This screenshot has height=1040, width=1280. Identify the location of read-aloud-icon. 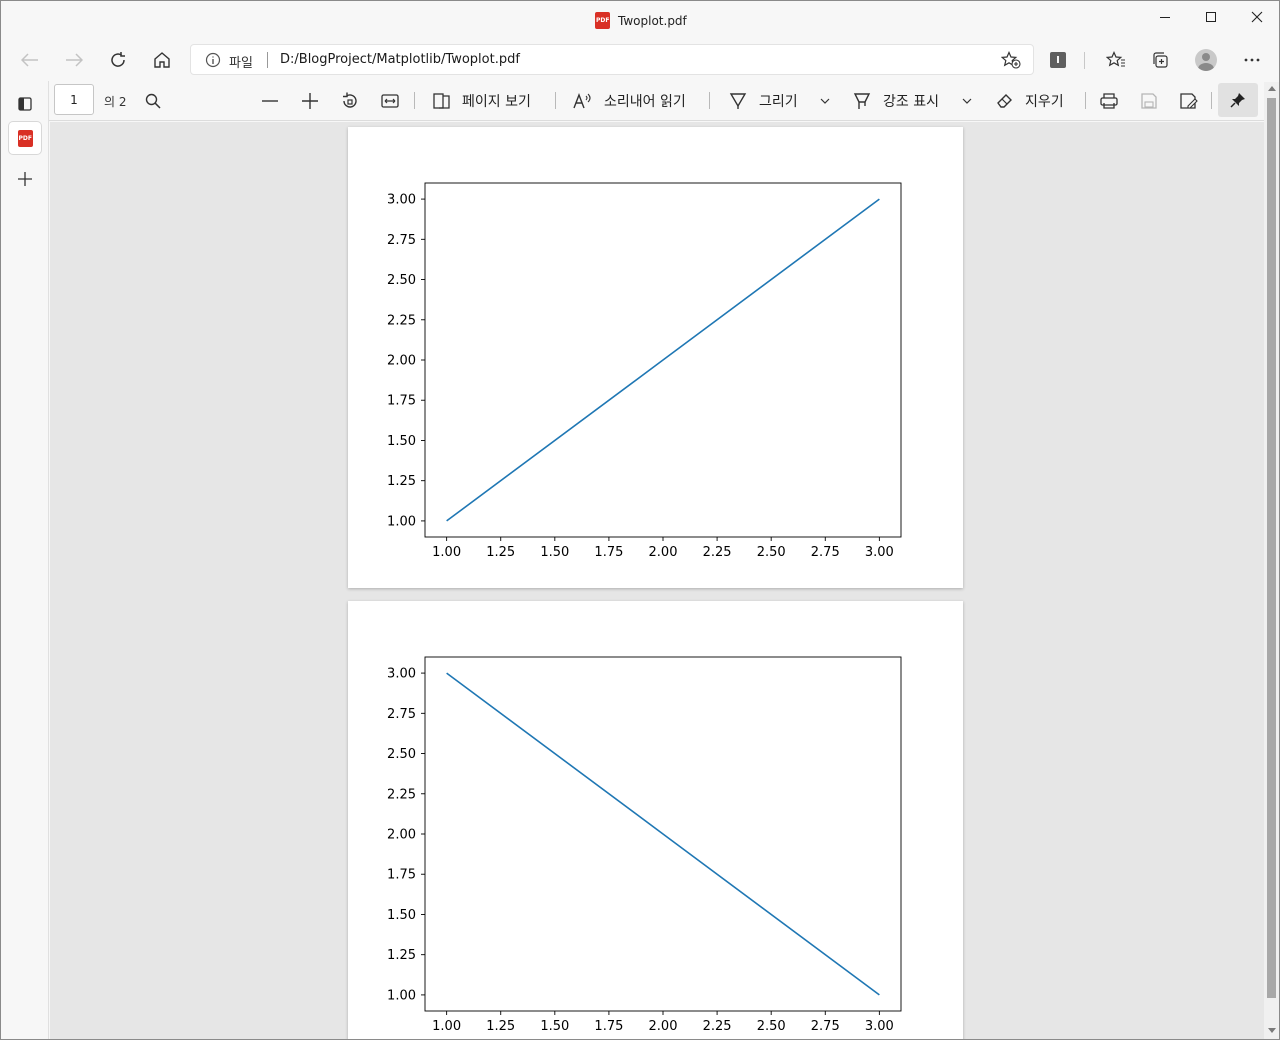
(582, 101).